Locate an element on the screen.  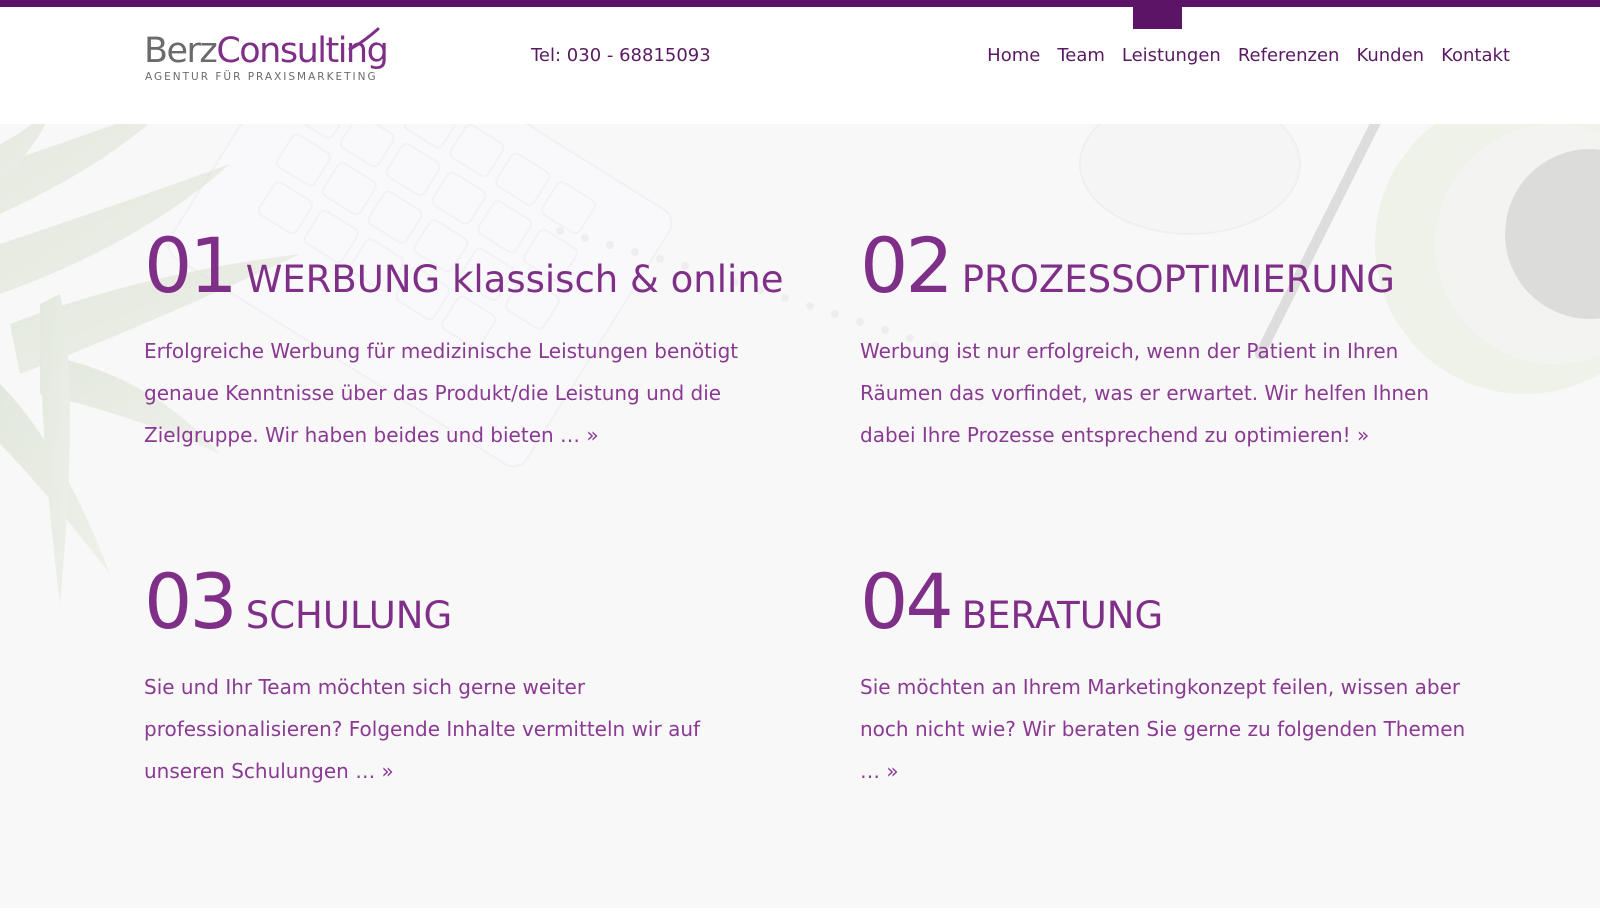
nav-home: Home is located at coordinates (1013, 55).